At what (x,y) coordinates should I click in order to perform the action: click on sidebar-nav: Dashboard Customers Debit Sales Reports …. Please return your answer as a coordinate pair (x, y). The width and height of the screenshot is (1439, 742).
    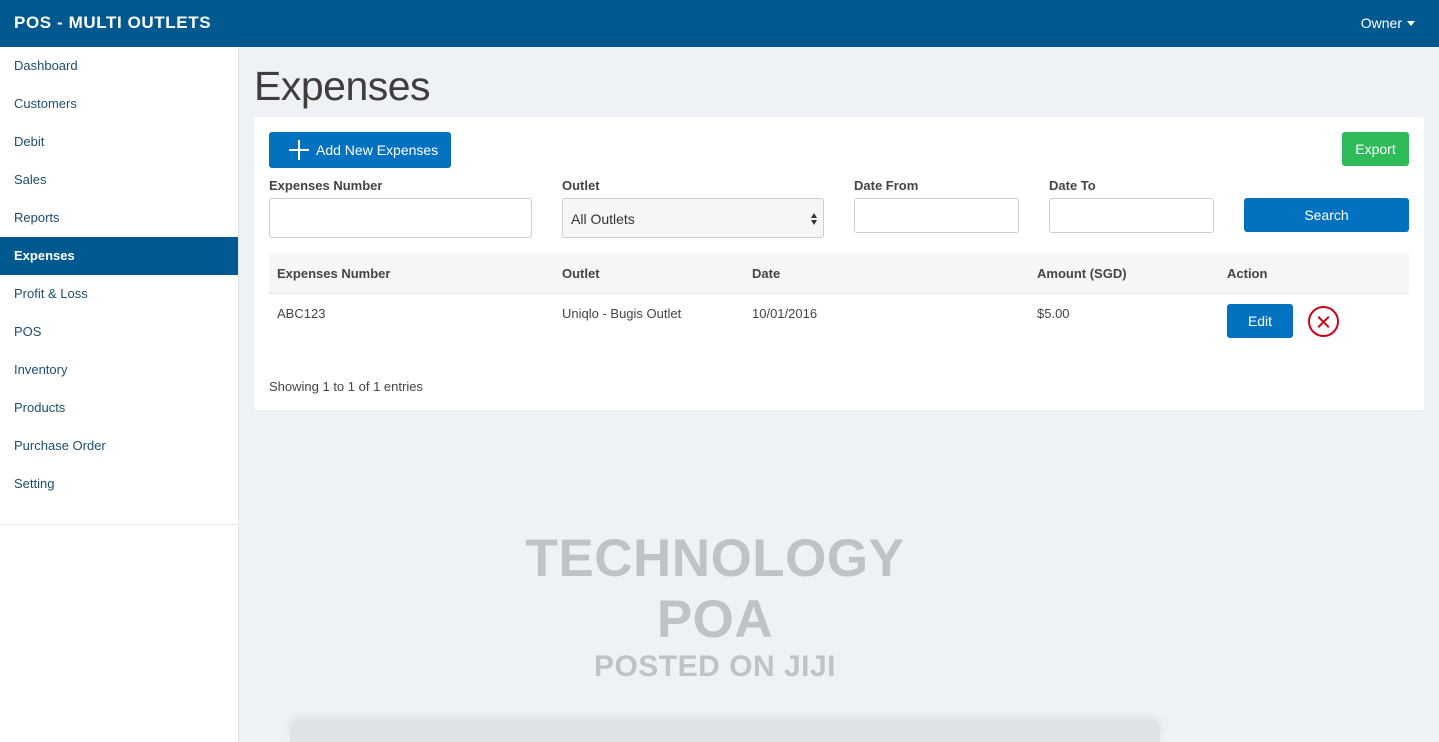
    Looking at the image, I should click on (119, 286).